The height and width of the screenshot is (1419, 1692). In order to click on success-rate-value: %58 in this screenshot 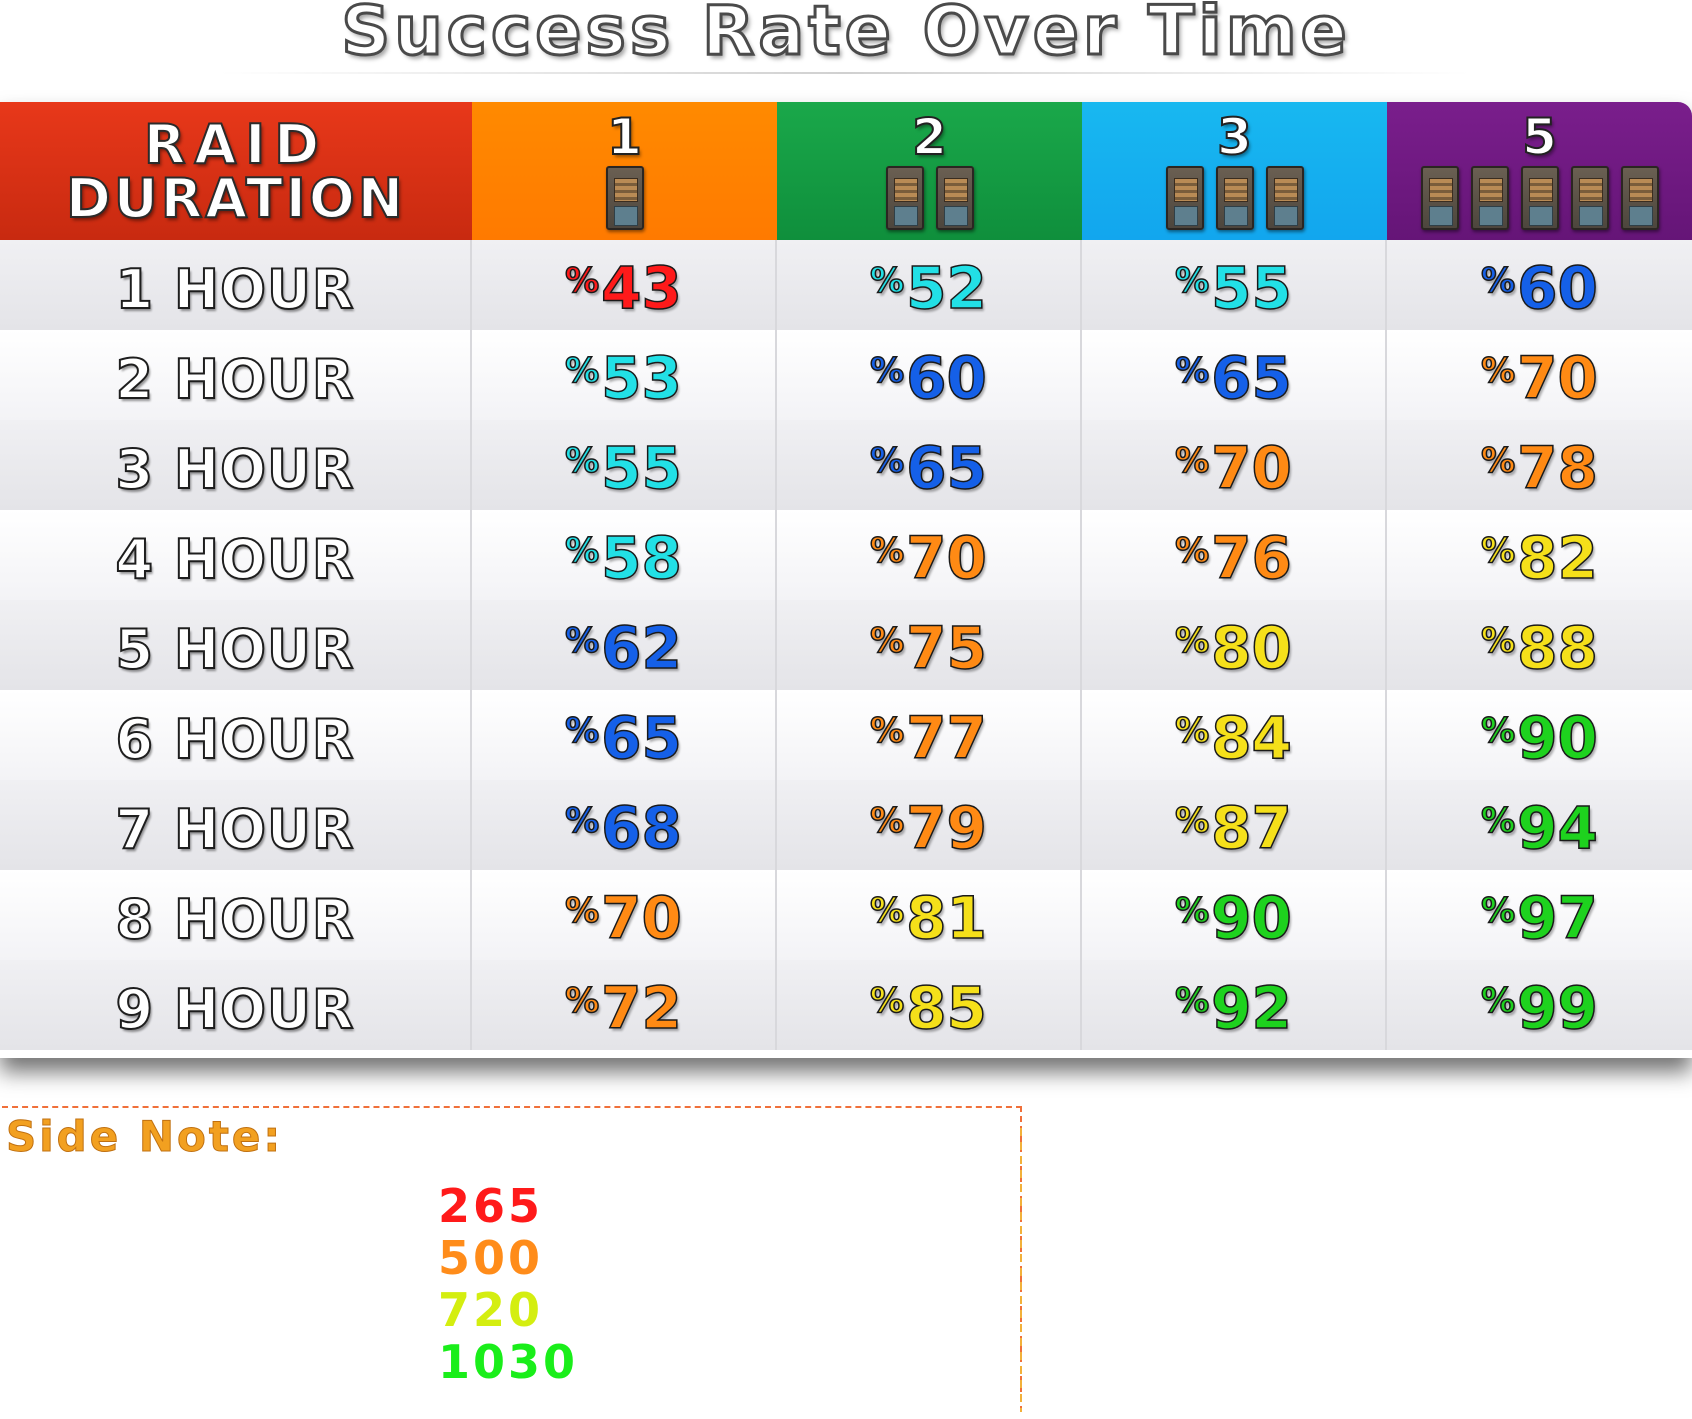, I will do `click(623, 558)`.